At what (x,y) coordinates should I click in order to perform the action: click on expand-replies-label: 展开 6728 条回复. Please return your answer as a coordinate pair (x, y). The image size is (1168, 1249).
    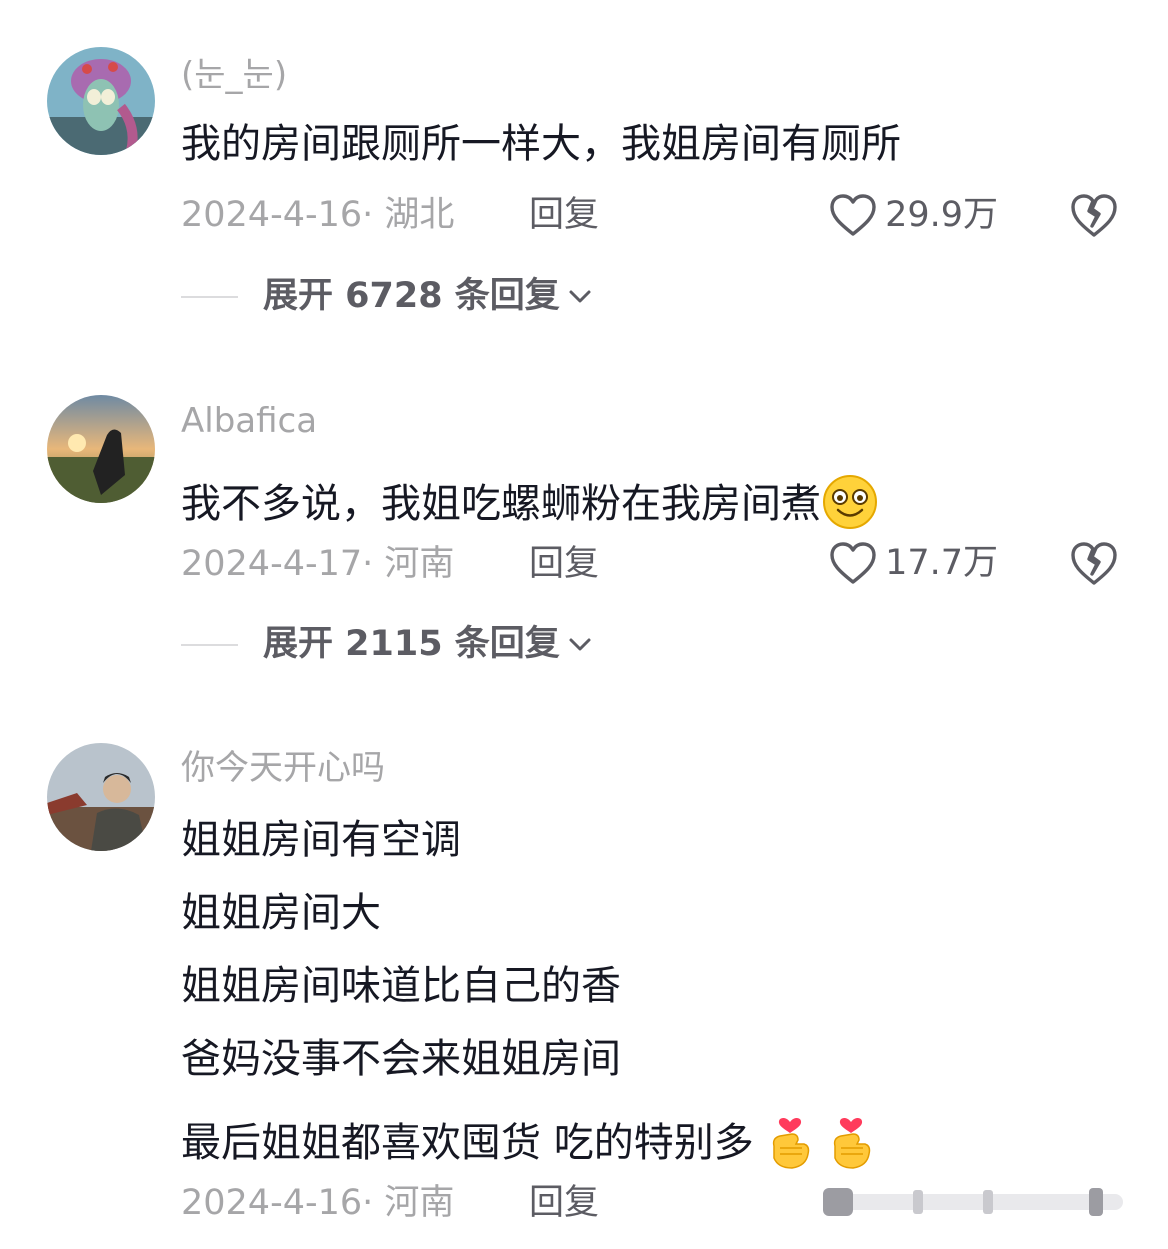
    Looking at the image, I should click on (411, 296).